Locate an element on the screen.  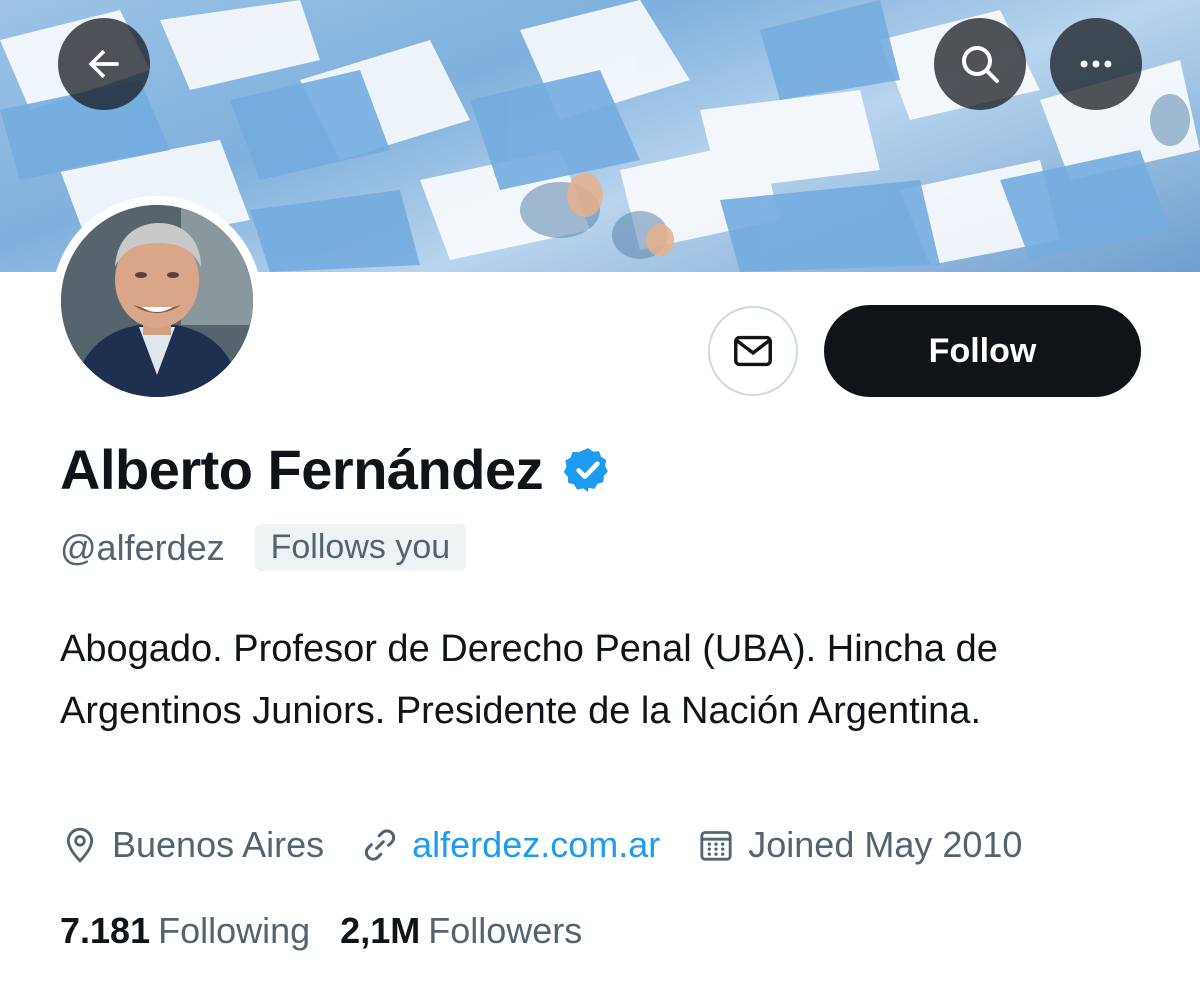
following-link: 7.181 Following is located at coordinates (185, 931).